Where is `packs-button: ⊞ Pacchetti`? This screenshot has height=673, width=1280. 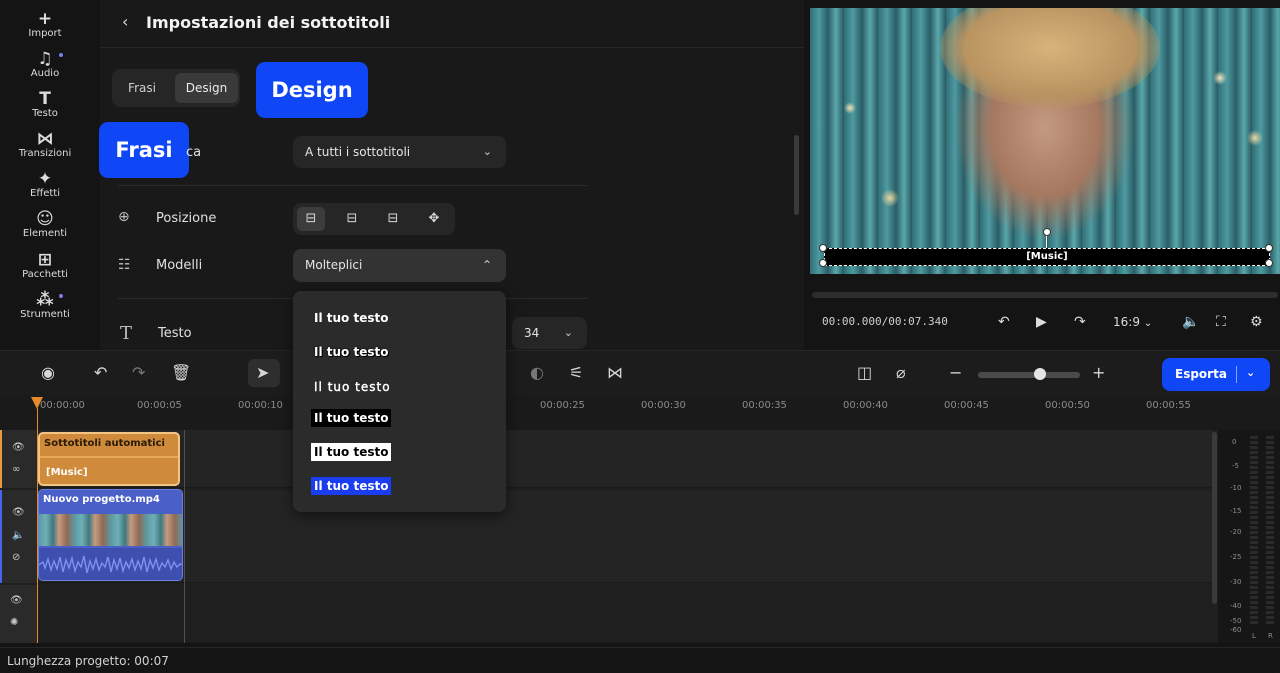
packs-button: ⊞ Pacchetti is located at coordinates (45, 266).